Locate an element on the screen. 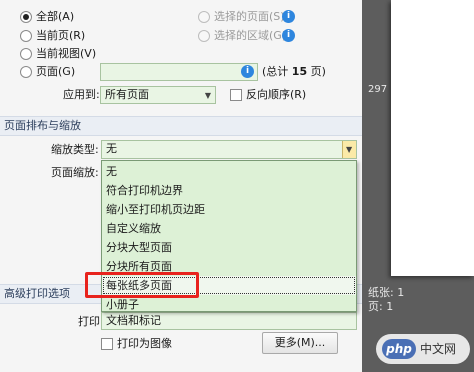 The height and width of the screenshot is (372, 474). watermark-text: 中文网 is located at coordinates (438, 349).